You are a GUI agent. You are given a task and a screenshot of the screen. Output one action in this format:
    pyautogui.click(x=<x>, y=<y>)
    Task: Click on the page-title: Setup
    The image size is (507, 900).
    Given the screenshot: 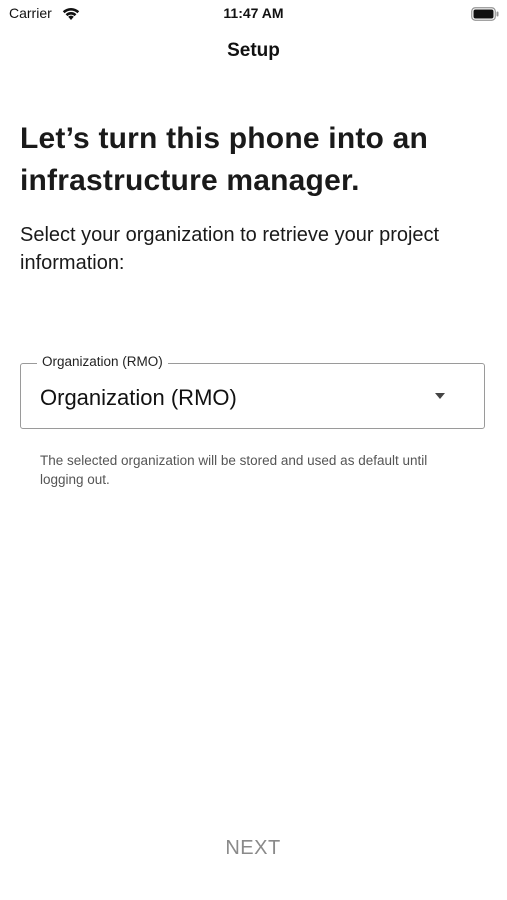 What is the action you would take?
    pyautogui.click(x=253, y=50)
    